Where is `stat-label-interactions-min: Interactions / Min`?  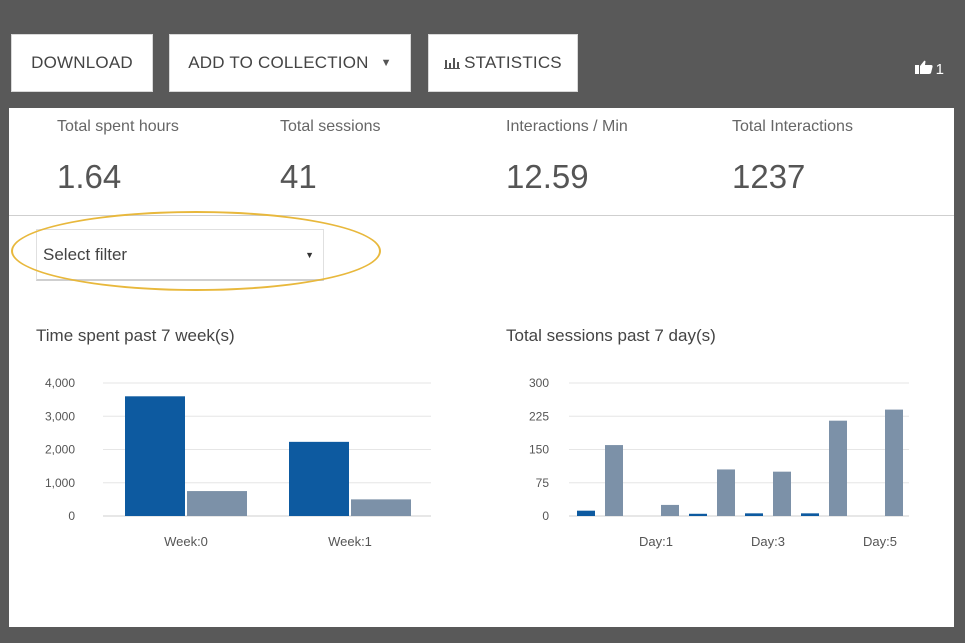
stat-label-interactions-min: Interactions / Min is located at coordinates (567, 126).